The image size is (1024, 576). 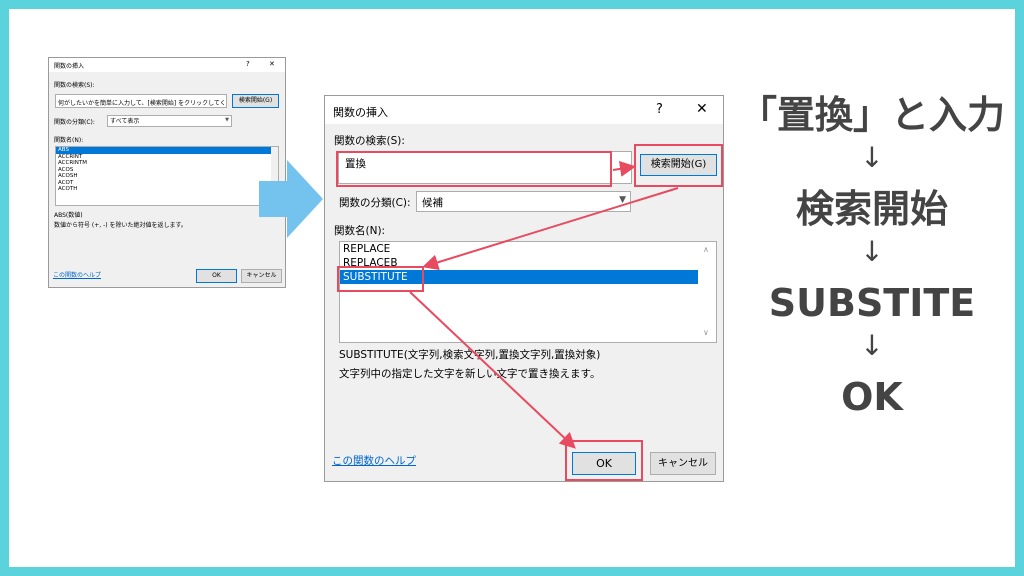 I want to click on arrow-to-search-button, so click(x=624, y=168).